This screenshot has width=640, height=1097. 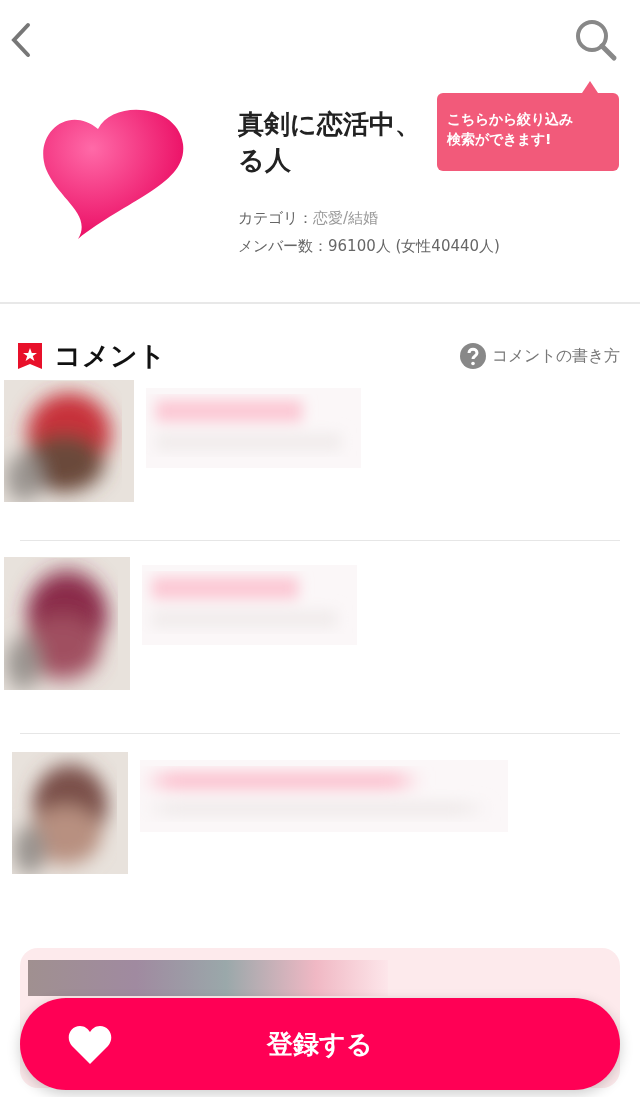 What do you see at coordinates (473, 356) in the screenshot?
I see `question-icon` at bounding box center [473, 356].